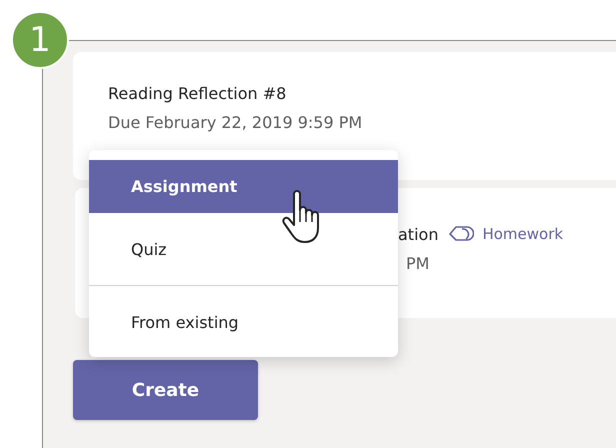 This screenshot has height=448, width=616. I want to click on assignment-title: ation, so click(418, 234).